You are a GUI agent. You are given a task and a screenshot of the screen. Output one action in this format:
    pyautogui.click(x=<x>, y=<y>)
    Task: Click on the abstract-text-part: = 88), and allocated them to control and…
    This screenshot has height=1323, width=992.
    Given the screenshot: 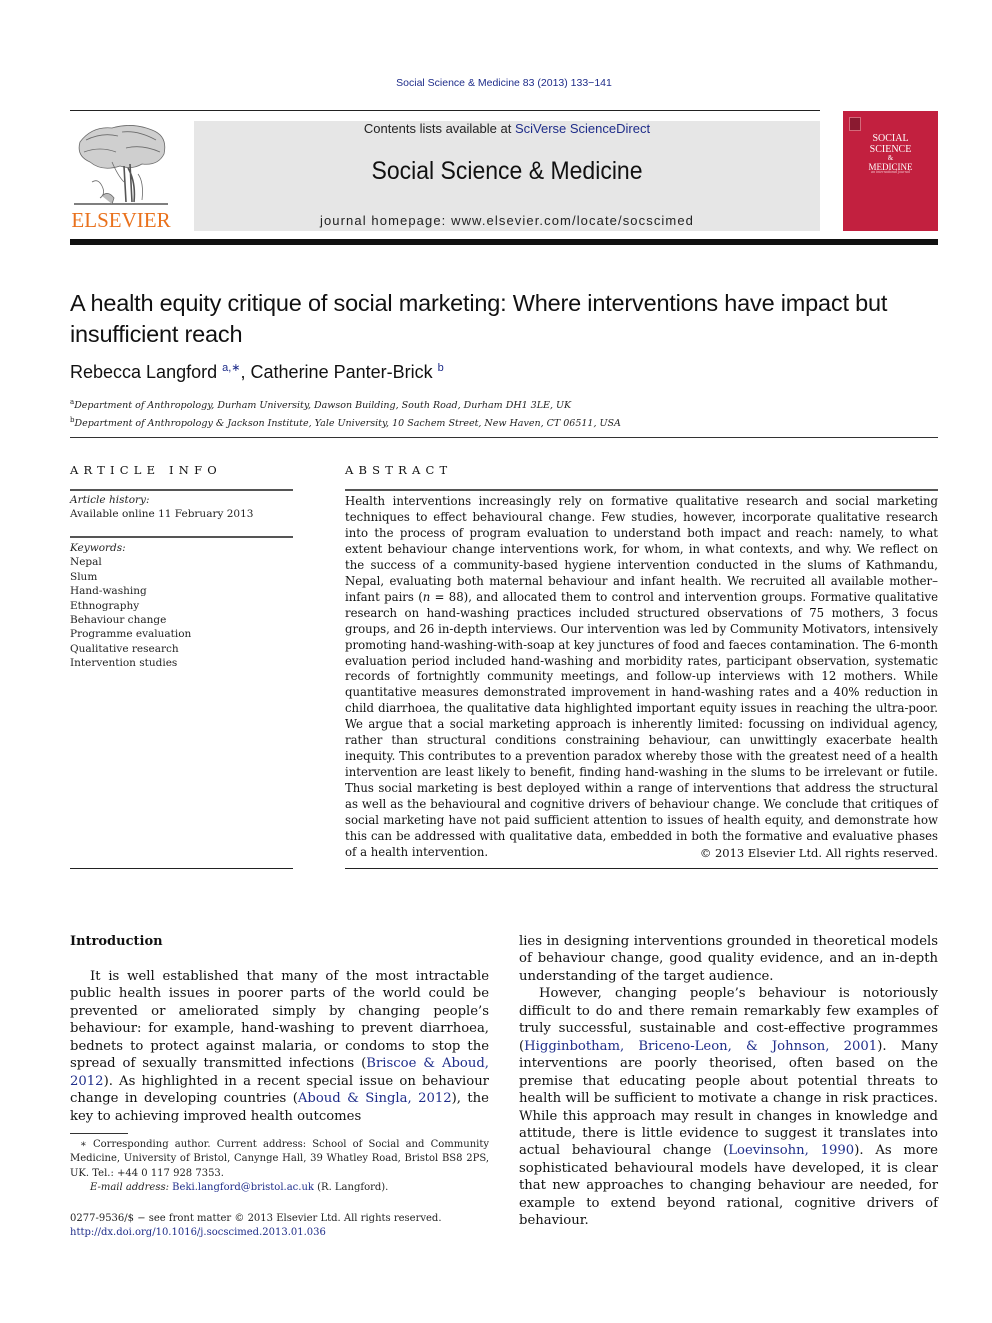 What is the action you would take?
    pyautogui.click(x=641, y=724)
    